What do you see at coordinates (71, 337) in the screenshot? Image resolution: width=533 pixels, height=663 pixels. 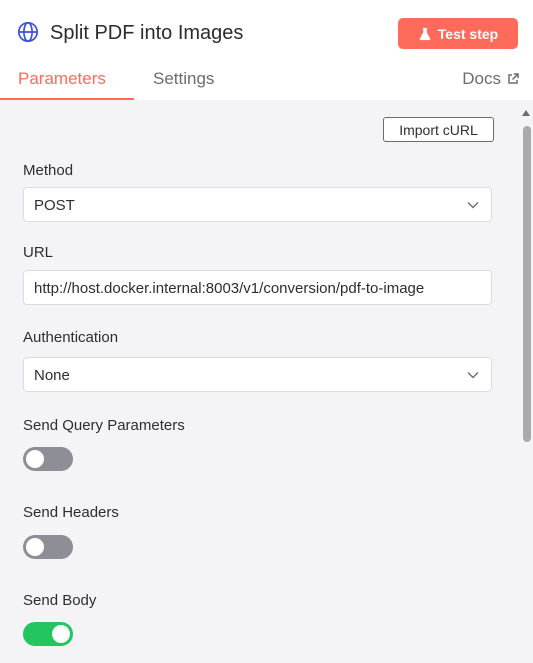 I see `authentication-label: Authentication` at bounding box center [71, 337].